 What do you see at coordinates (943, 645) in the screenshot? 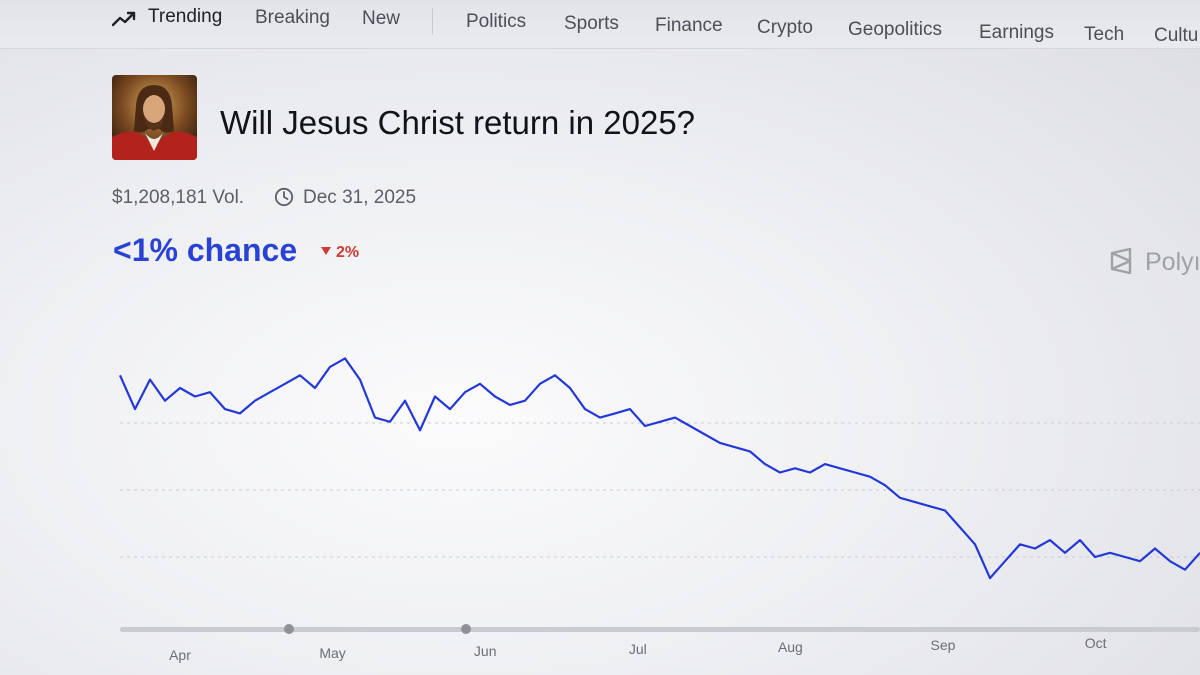
I see `x-tick-label: Sep` at bounding box center [943, 645].